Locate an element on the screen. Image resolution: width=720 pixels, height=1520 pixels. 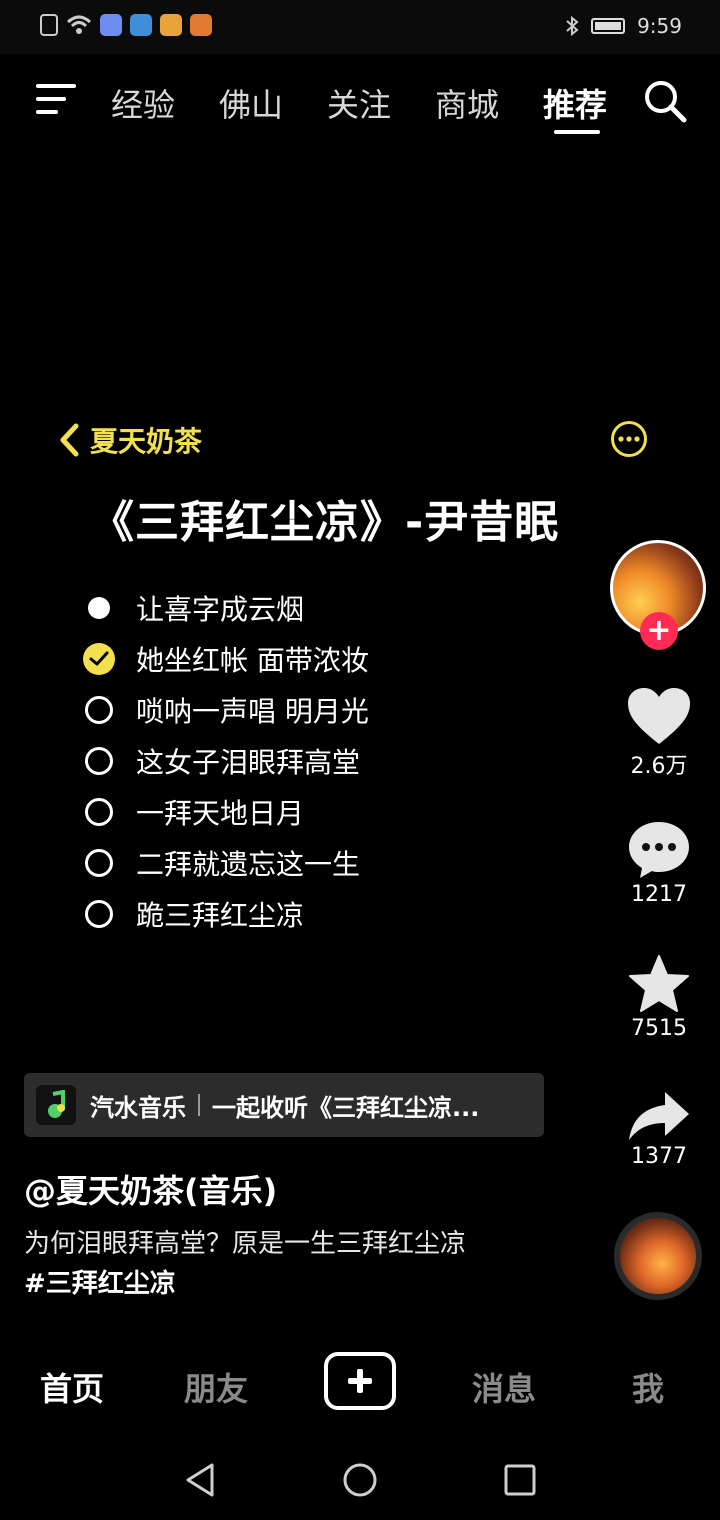
lyric-line: 二拜就遗忘这一生 is located at coordinates (225, 862).